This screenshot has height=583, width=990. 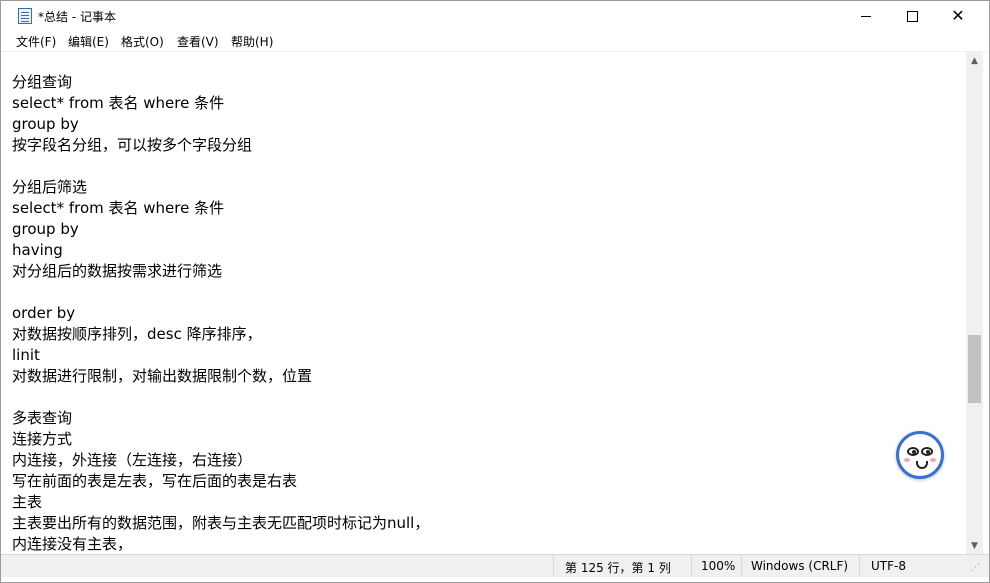 I want to click on resize-grip-icon: ⋰, so click(x=975, y=568).